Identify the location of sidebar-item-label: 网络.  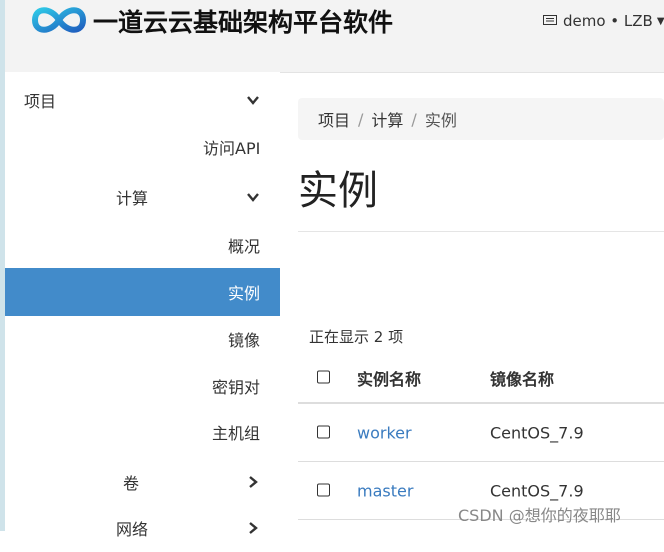
(132, 529).